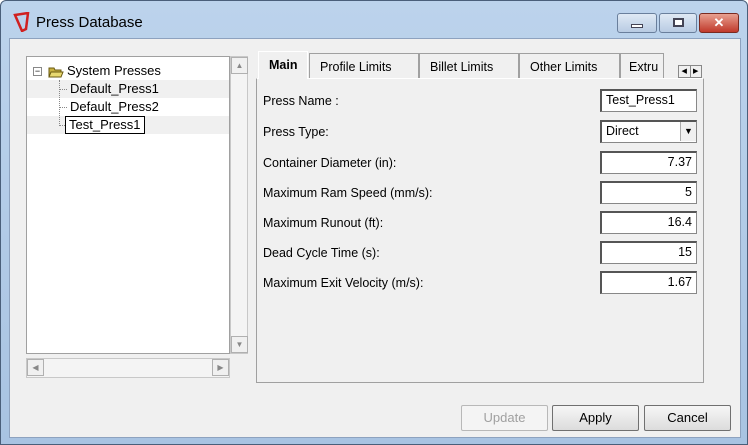 Image resolution: width=748 pixels, height=445 pixels. Describe the element at coordinates (128, 368) in the screenshot. I see `tree-horizontal-scrollbar: ◀ ▶` at that location.